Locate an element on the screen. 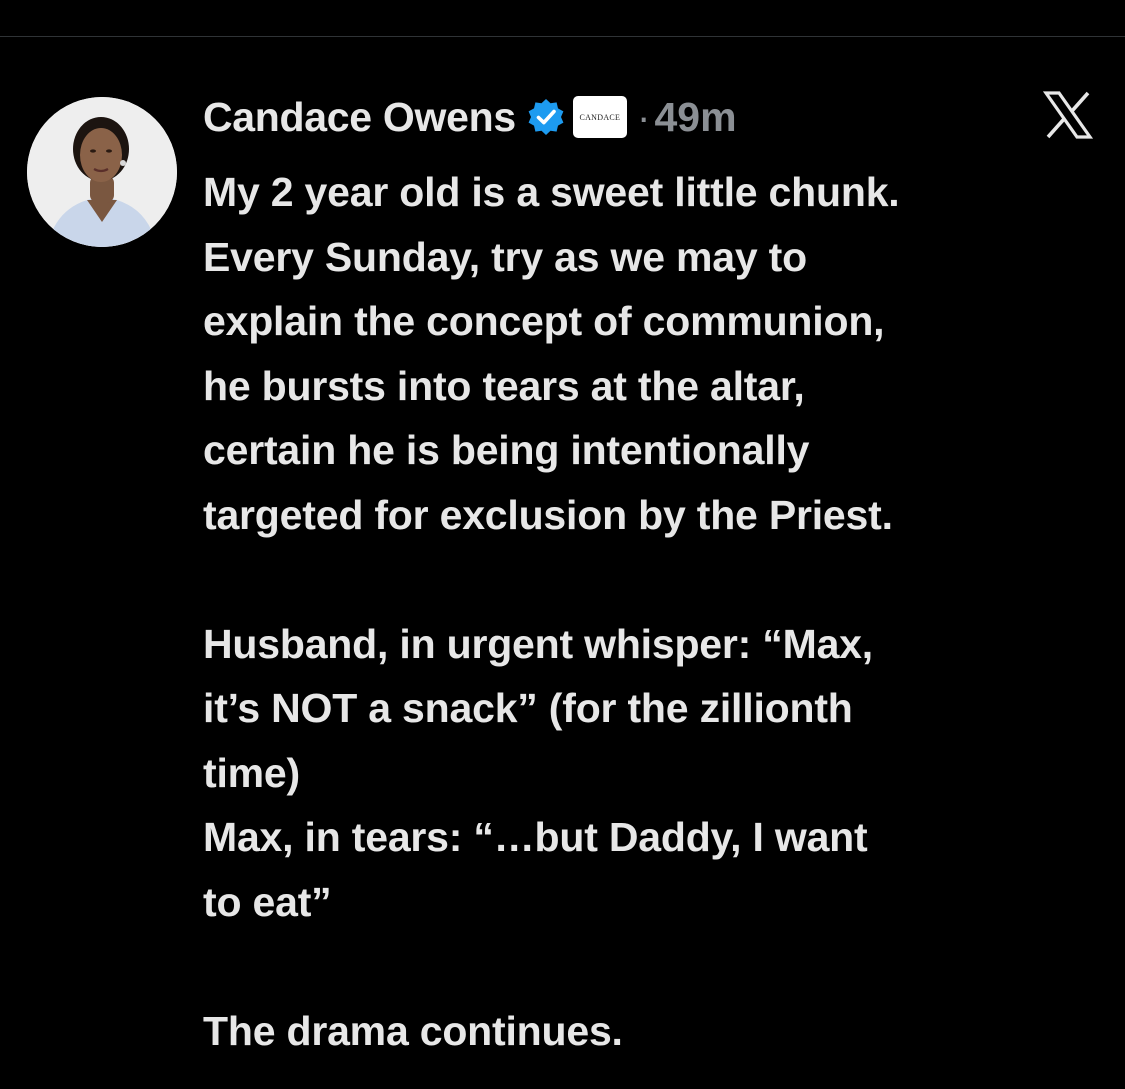 The width and height of the screenshot is (1125, 1089). tweet-line: time) is located at coordinates (251, 772).